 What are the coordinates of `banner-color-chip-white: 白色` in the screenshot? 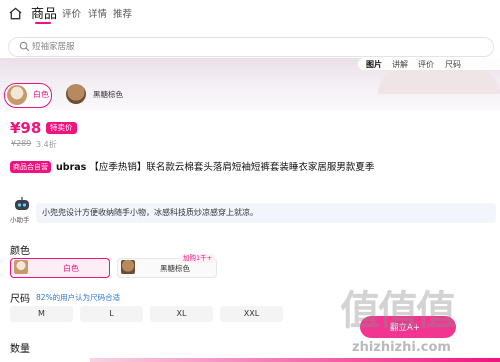 It's located at (28, 95).